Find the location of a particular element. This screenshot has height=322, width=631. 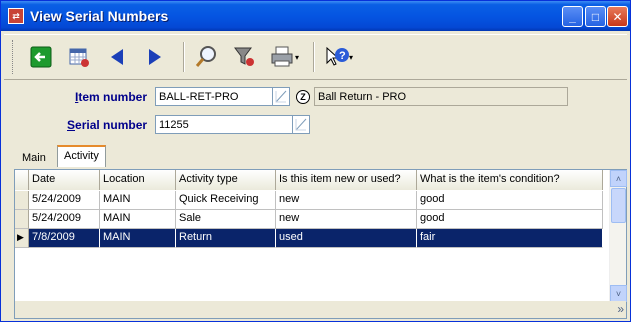

close-button: ✕ is located at coordinates (617, 16).